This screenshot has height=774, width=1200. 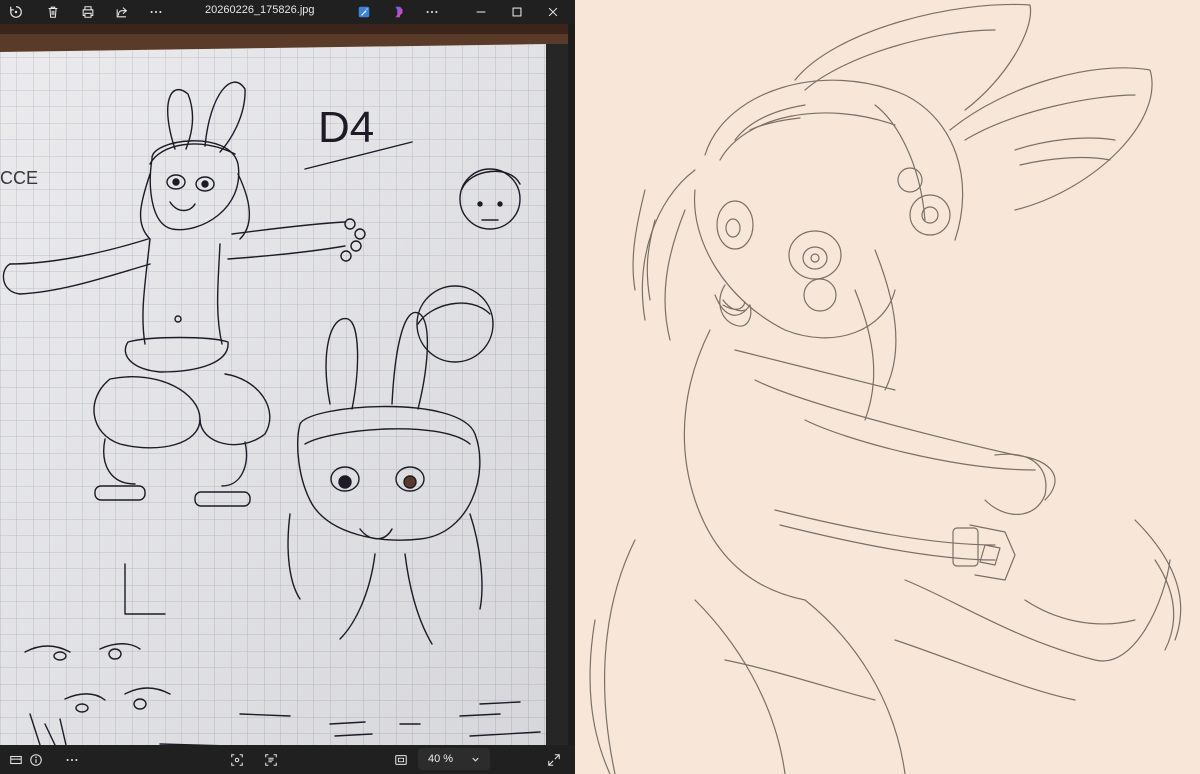 I want to click on rotate-button, so click(x=16, y=12).